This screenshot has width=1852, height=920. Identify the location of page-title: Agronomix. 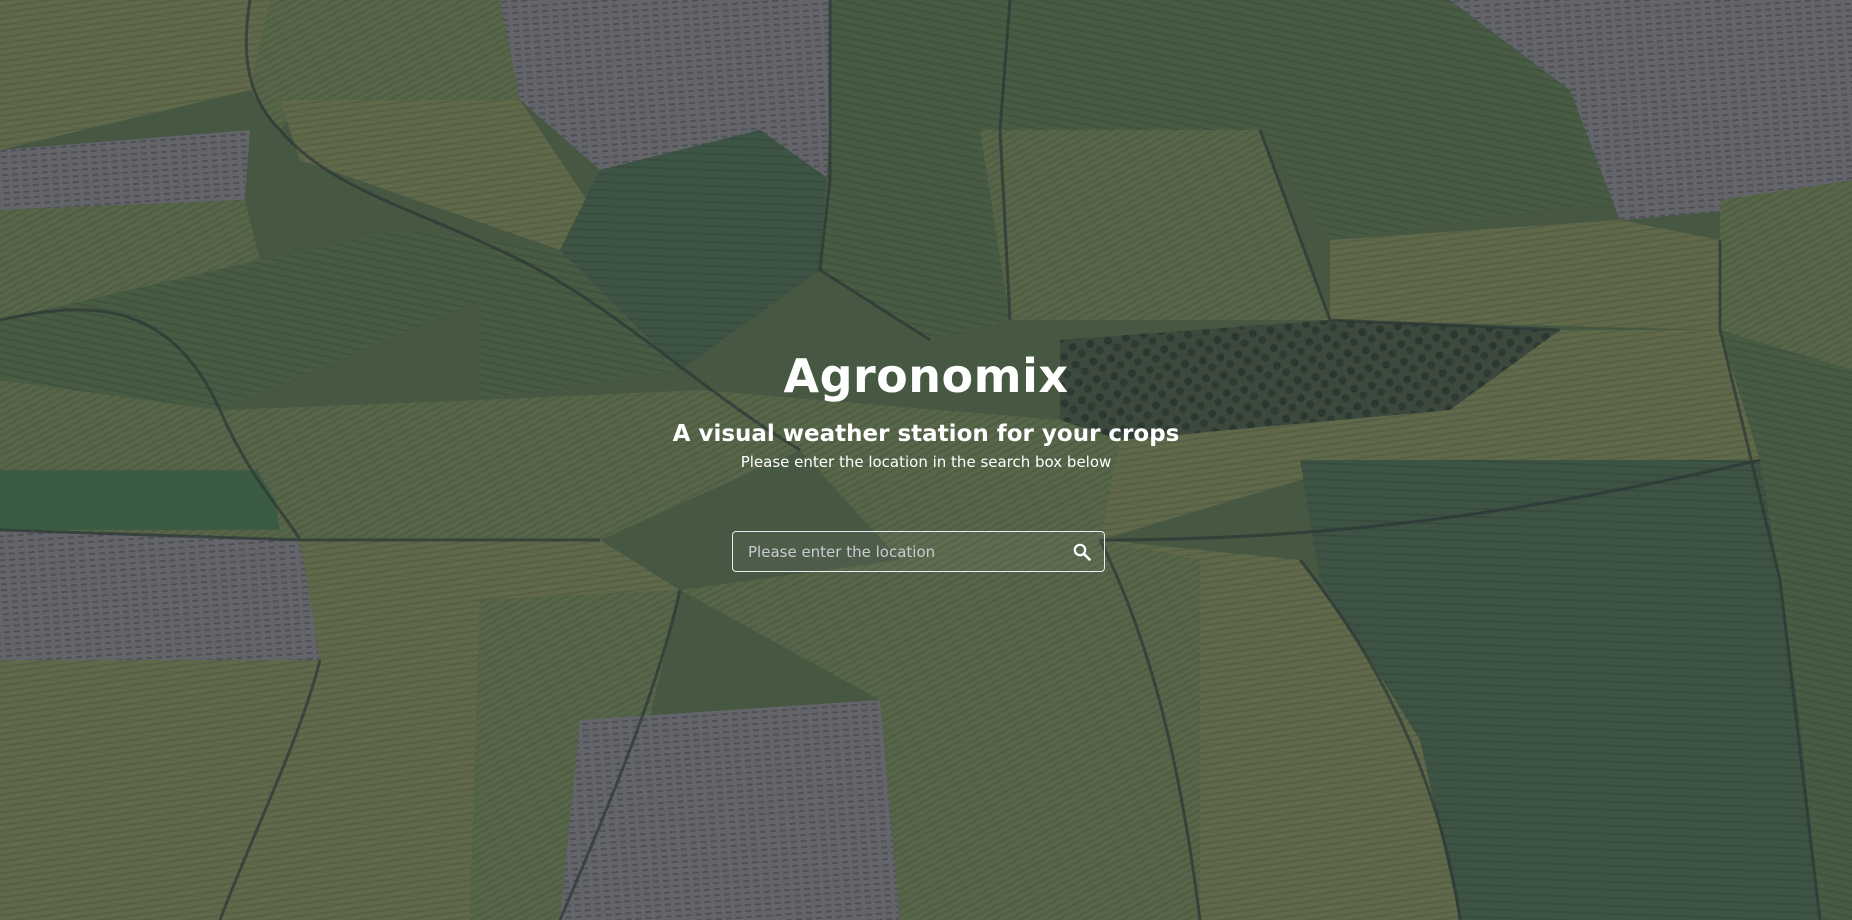
(926, 376).